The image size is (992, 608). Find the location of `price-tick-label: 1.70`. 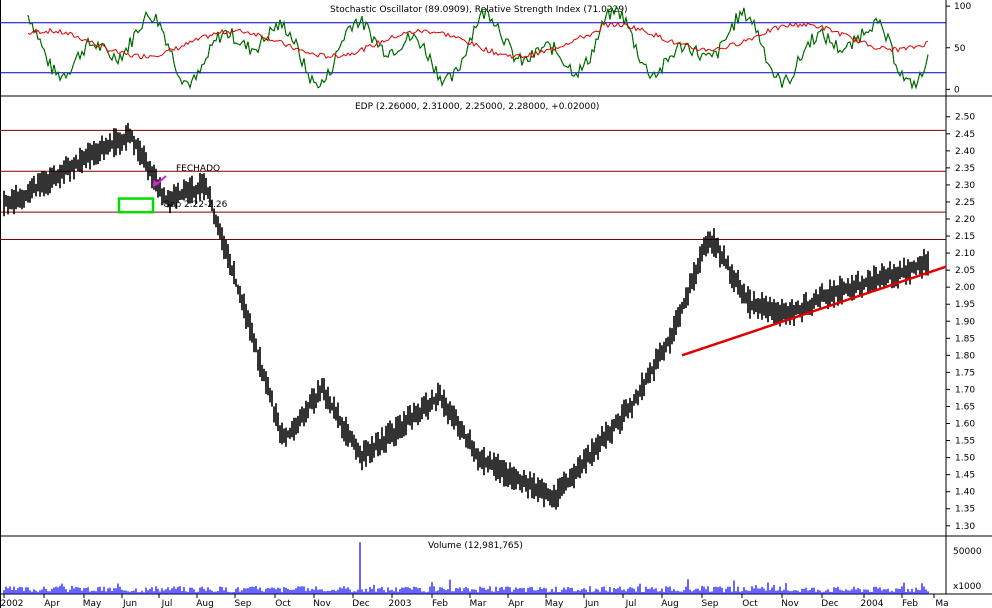

price-tick-label: 1.70 is located at coordinates (965, 390).